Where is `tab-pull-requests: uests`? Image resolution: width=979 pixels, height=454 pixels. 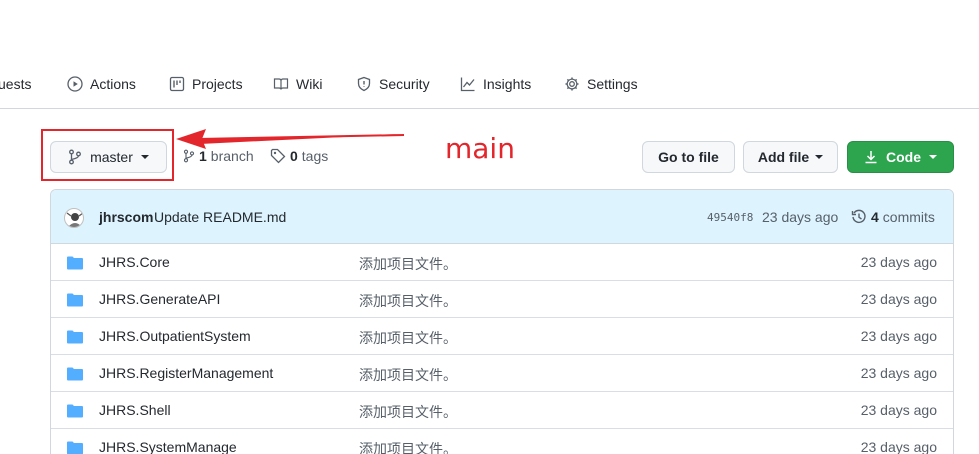
tab-pull-requests: uests is located at coordinates (15, 84).